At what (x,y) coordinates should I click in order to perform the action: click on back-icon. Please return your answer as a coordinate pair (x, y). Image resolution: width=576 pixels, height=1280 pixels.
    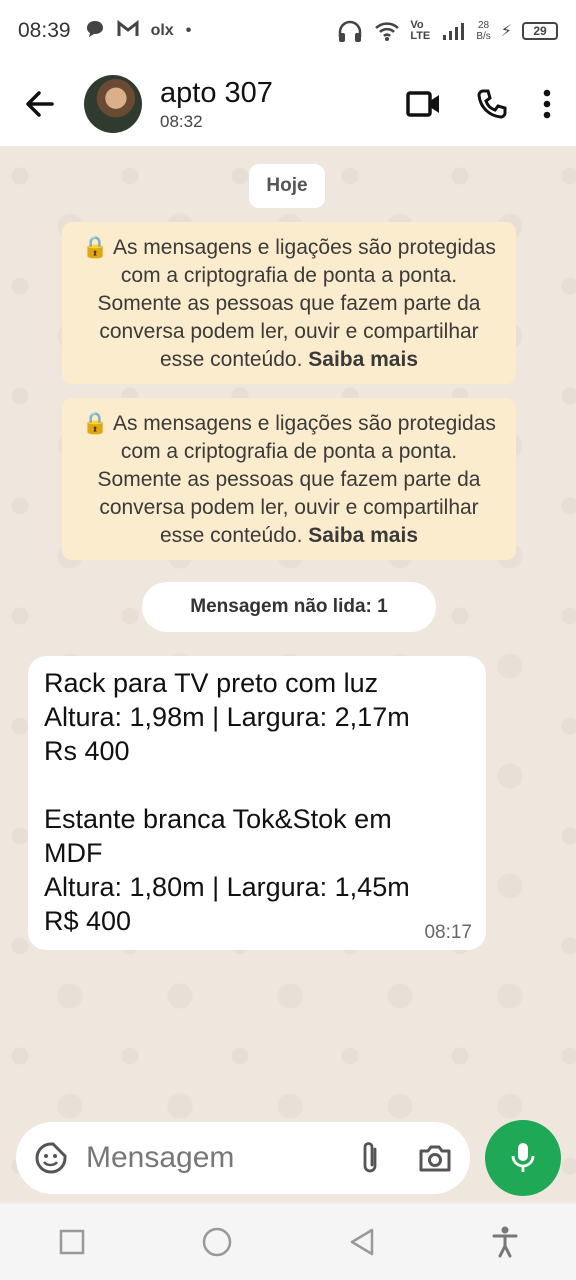
    Looking at the image, I should click on (362, 1242).